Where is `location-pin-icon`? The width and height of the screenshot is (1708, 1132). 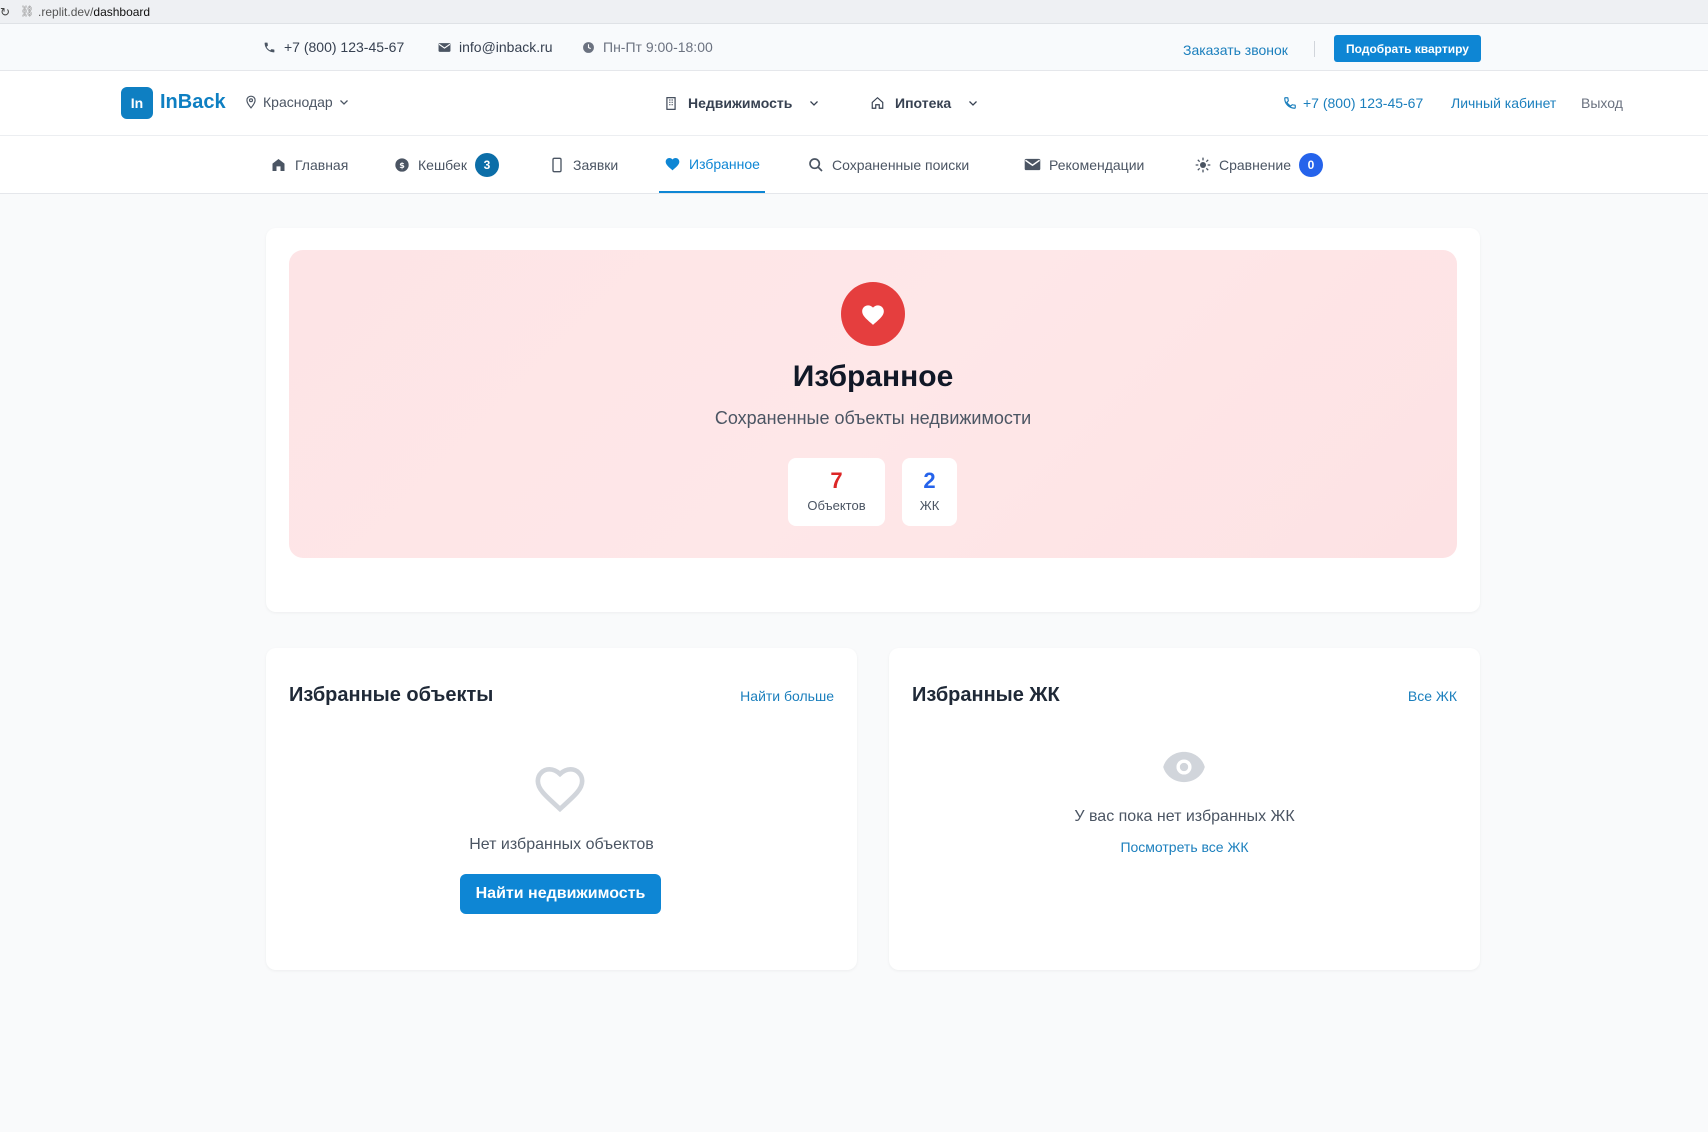 location-pin-icon is located at coordinates (251, 102).